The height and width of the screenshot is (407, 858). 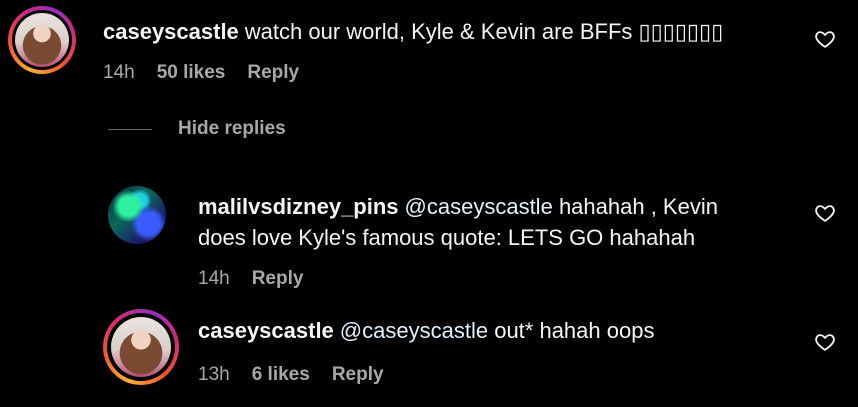 I want to click on reply-meta: 13h 6 likes Reply, so click(x=291, y=375).